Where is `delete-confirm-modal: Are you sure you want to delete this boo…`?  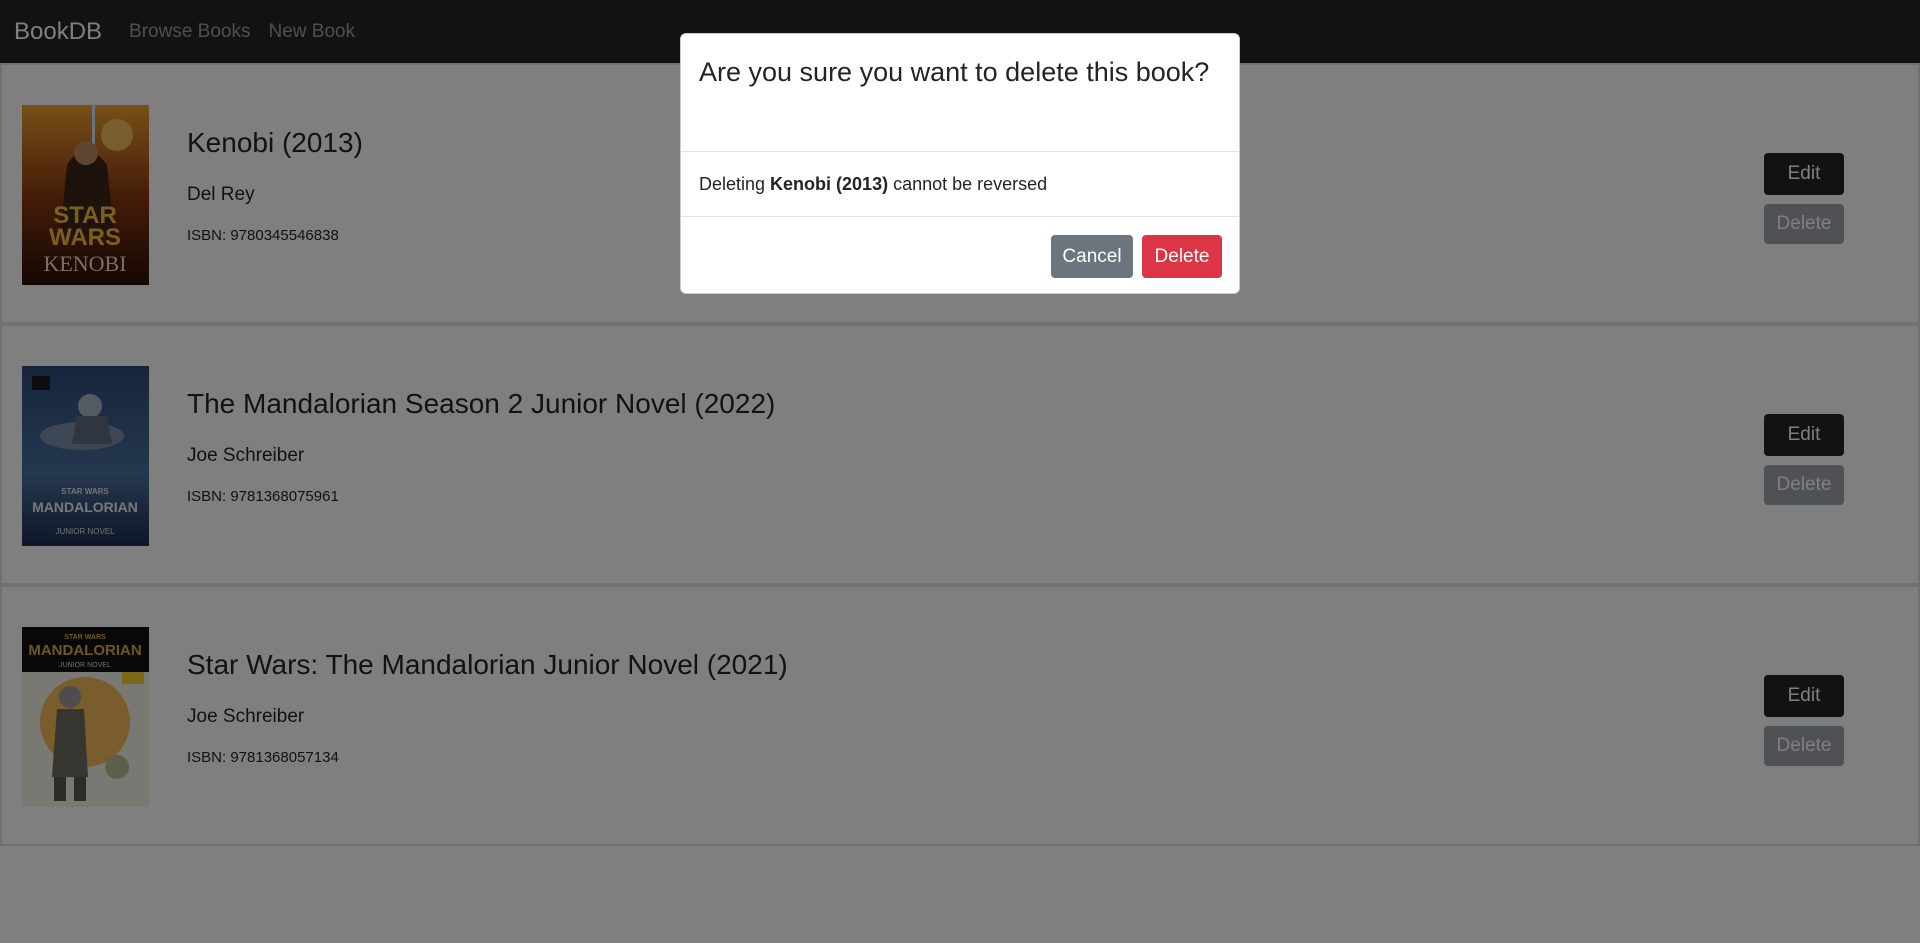
delete-confirm-modal: Are you sure you want to delete this boo… is located at coordinates (960, 163).